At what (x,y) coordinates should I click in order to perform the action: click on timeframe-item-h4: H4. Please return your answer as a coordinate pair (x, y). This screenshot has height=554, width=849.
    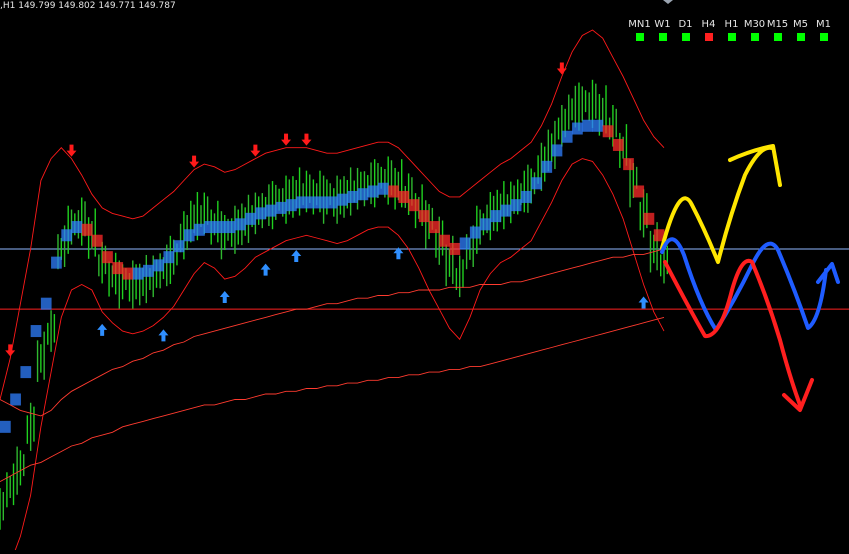
    Looking at the image, I should click on (708, 30).